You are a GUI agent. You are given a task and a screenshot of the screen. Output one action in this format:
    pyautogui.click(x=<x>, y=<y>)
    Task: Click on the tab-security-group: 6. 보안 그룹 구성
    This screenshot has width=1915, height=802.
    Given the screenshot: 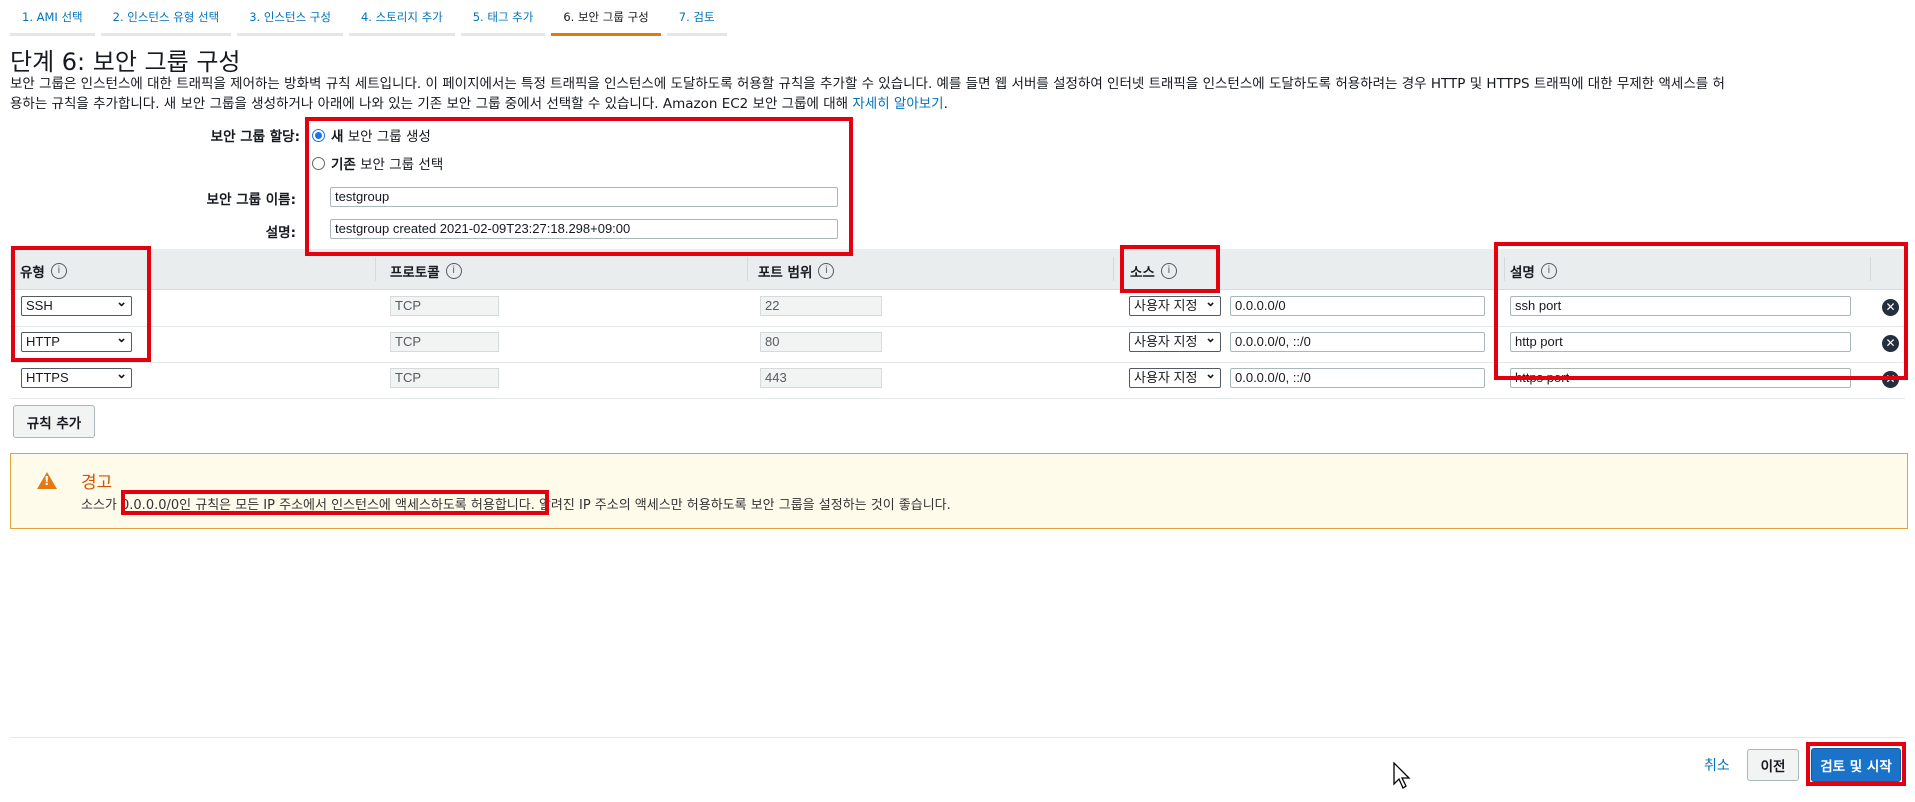 What is the action you would take?
    pyautogui.click(x=606, y=18)
    